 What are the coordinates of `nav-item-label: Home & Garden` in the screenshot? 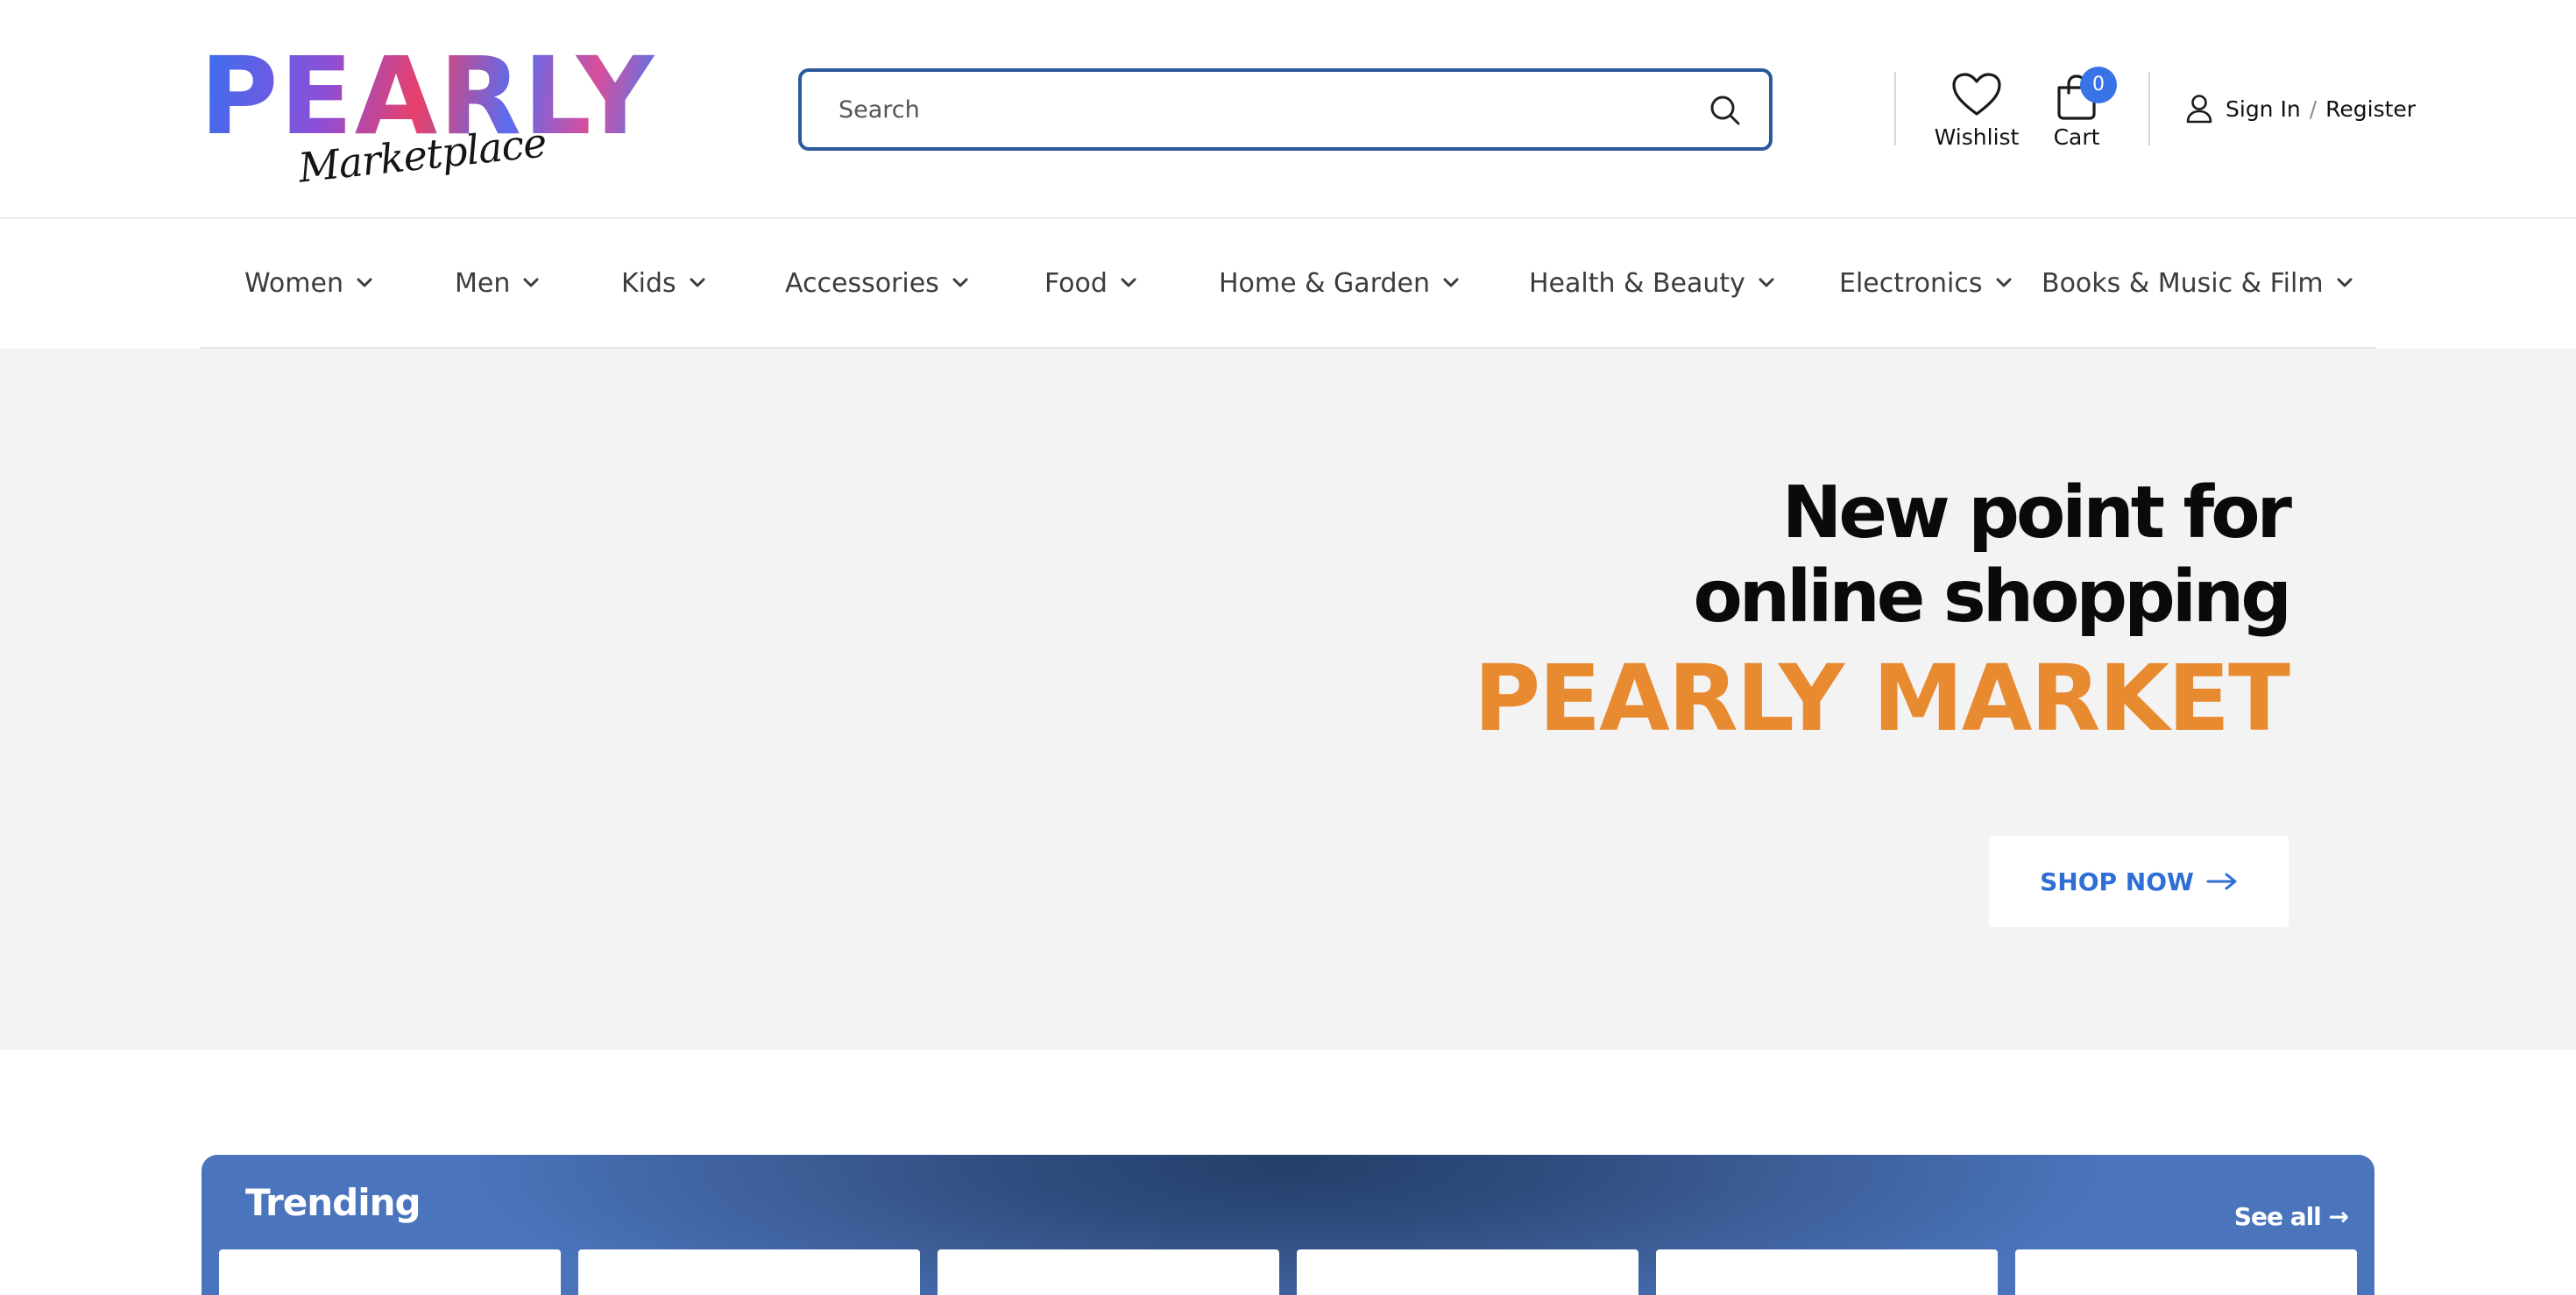 It's located at (1325, 283).